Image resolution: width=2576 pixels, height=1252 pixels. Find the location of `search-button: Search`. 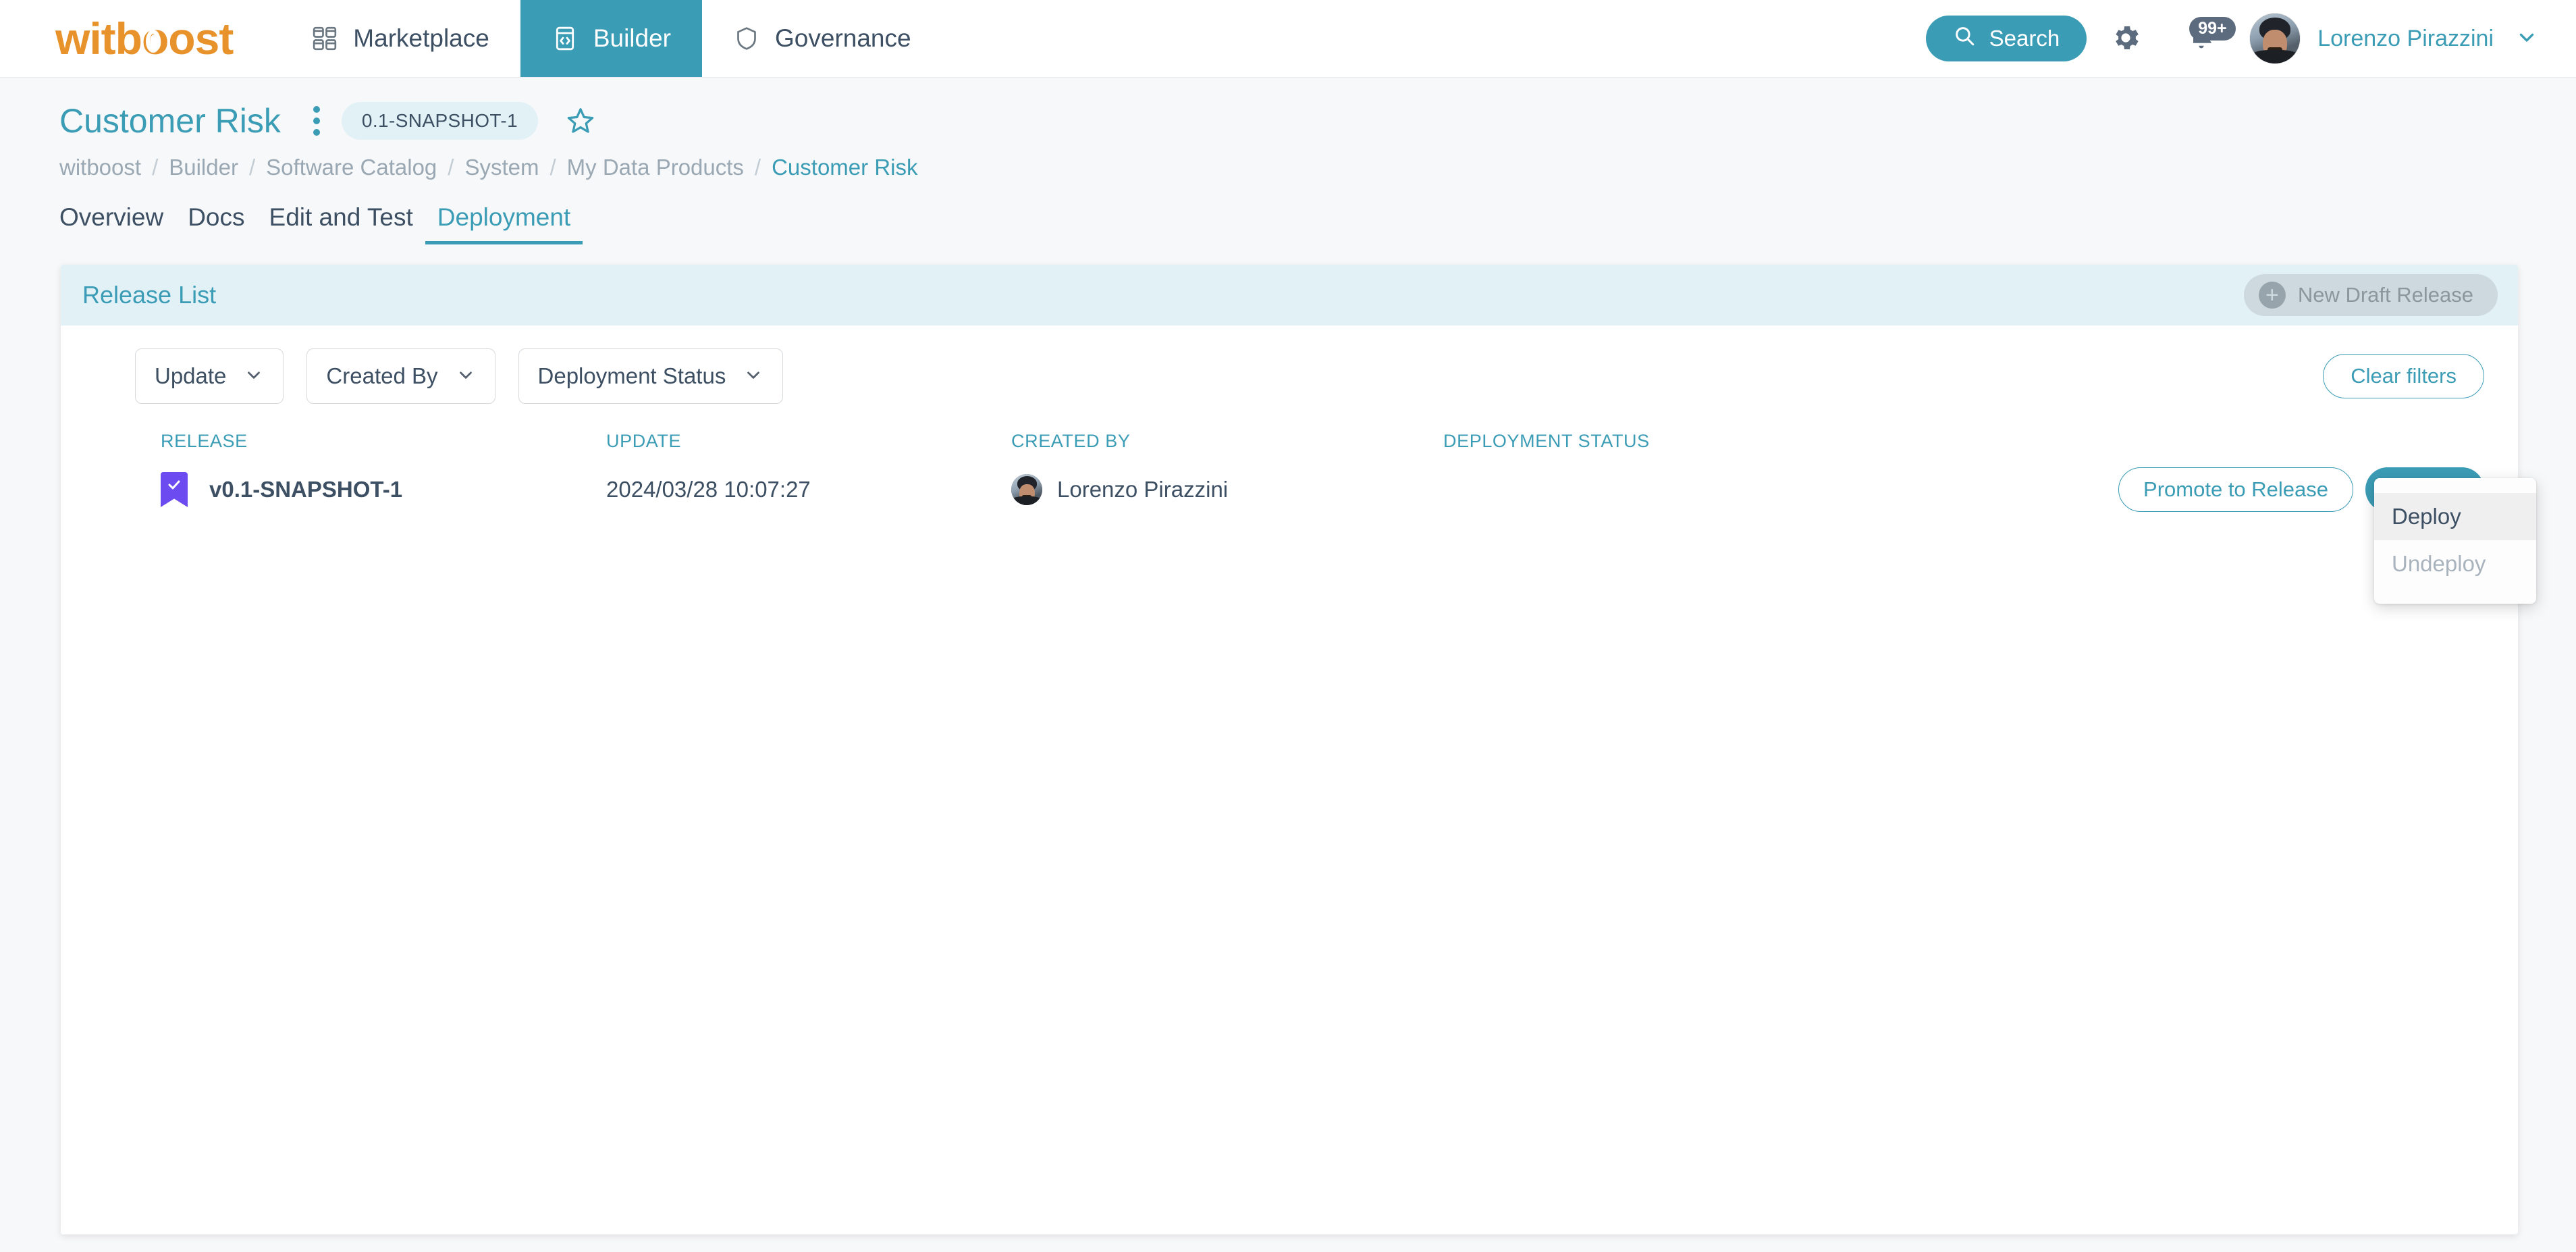

search-button: Search is located at coordinates (2006, 39).